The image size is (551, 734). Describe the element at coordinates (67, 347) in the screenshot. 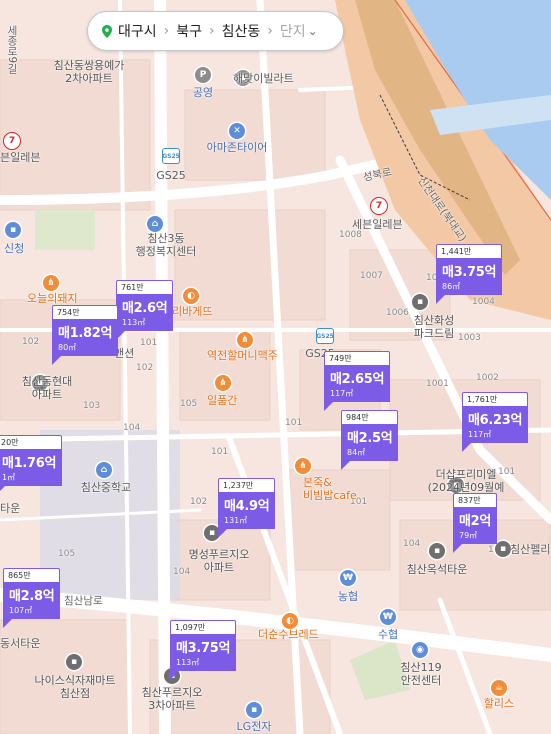

I see `marker-area: 80㎡` at that location.